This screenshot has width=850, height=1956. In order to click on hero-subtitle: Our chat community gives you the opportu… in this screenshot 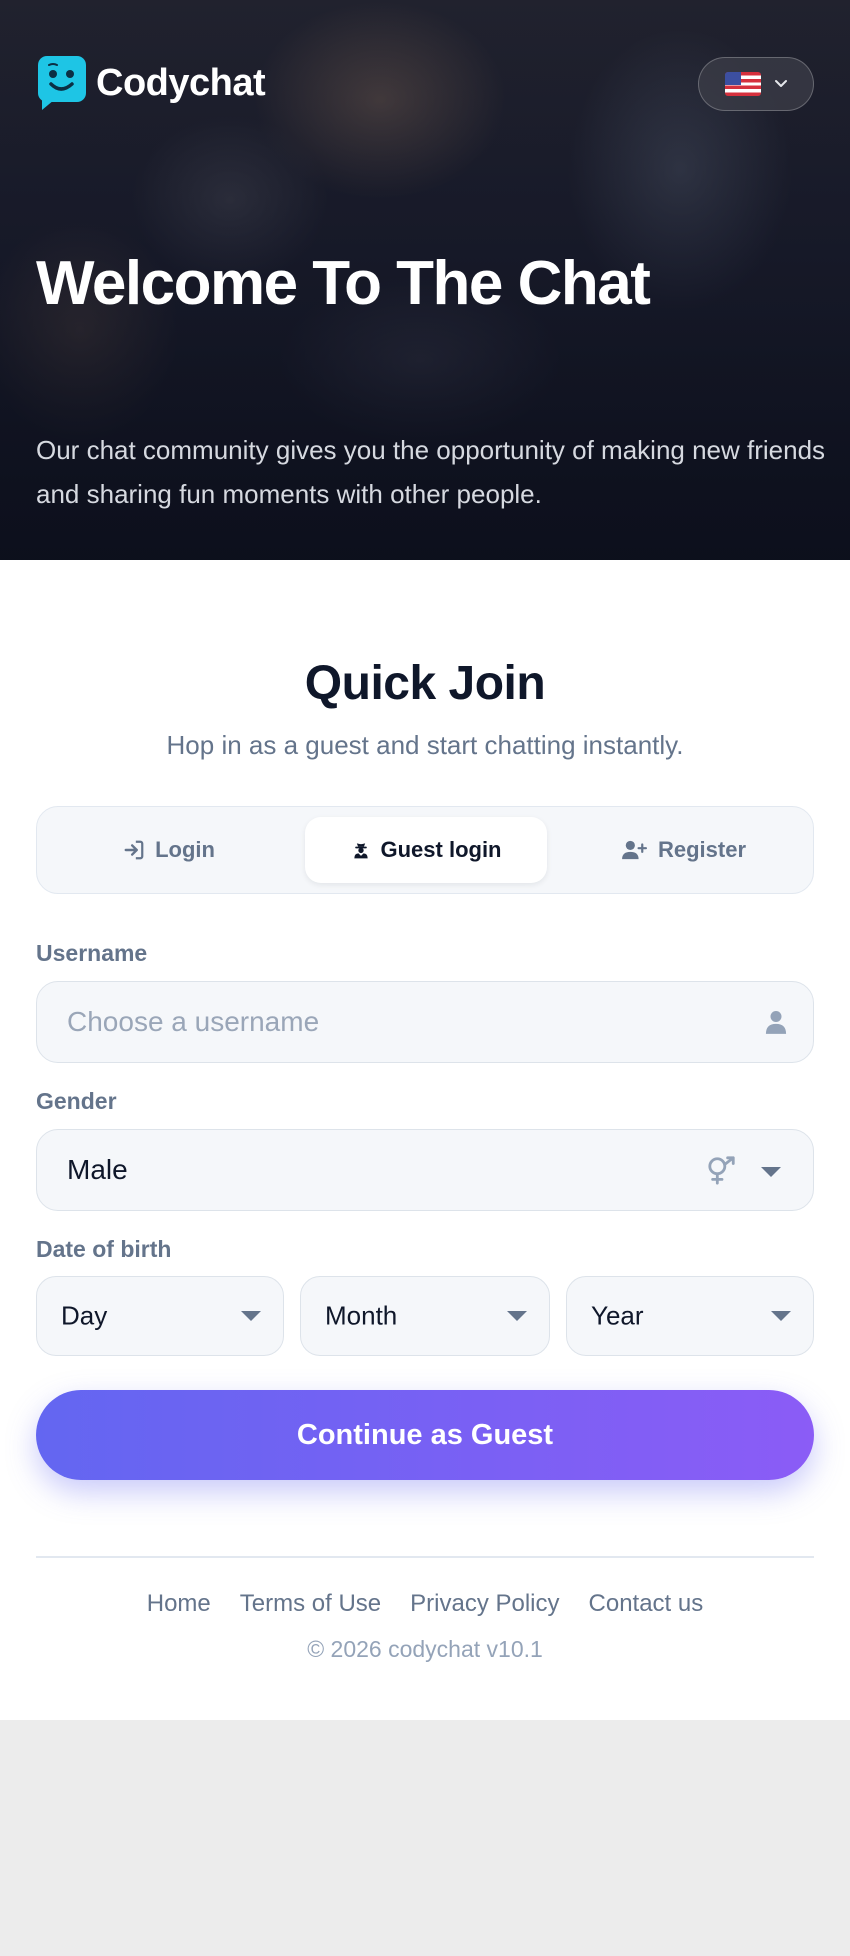, I will do `click(431, 472)`.